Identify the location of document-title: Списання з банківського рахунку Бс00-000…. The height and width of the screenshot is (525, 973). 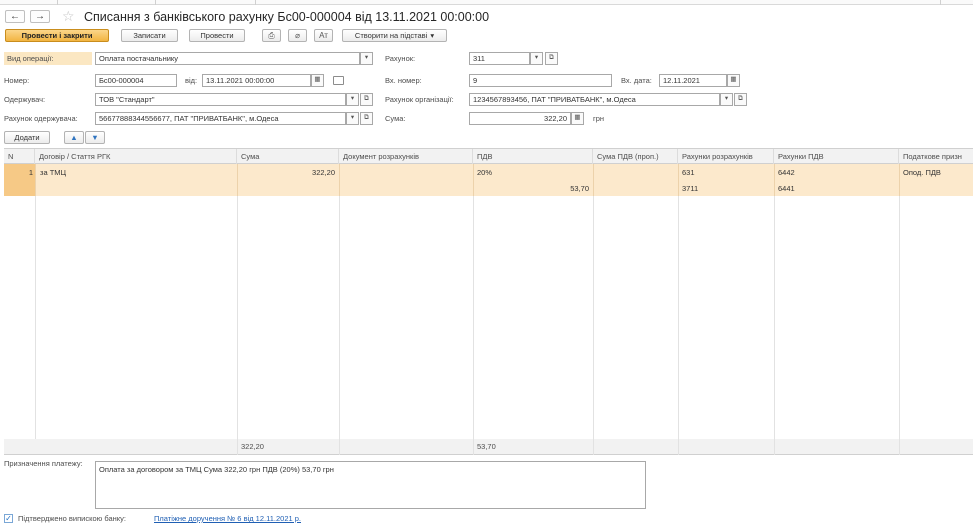
(287, 17).